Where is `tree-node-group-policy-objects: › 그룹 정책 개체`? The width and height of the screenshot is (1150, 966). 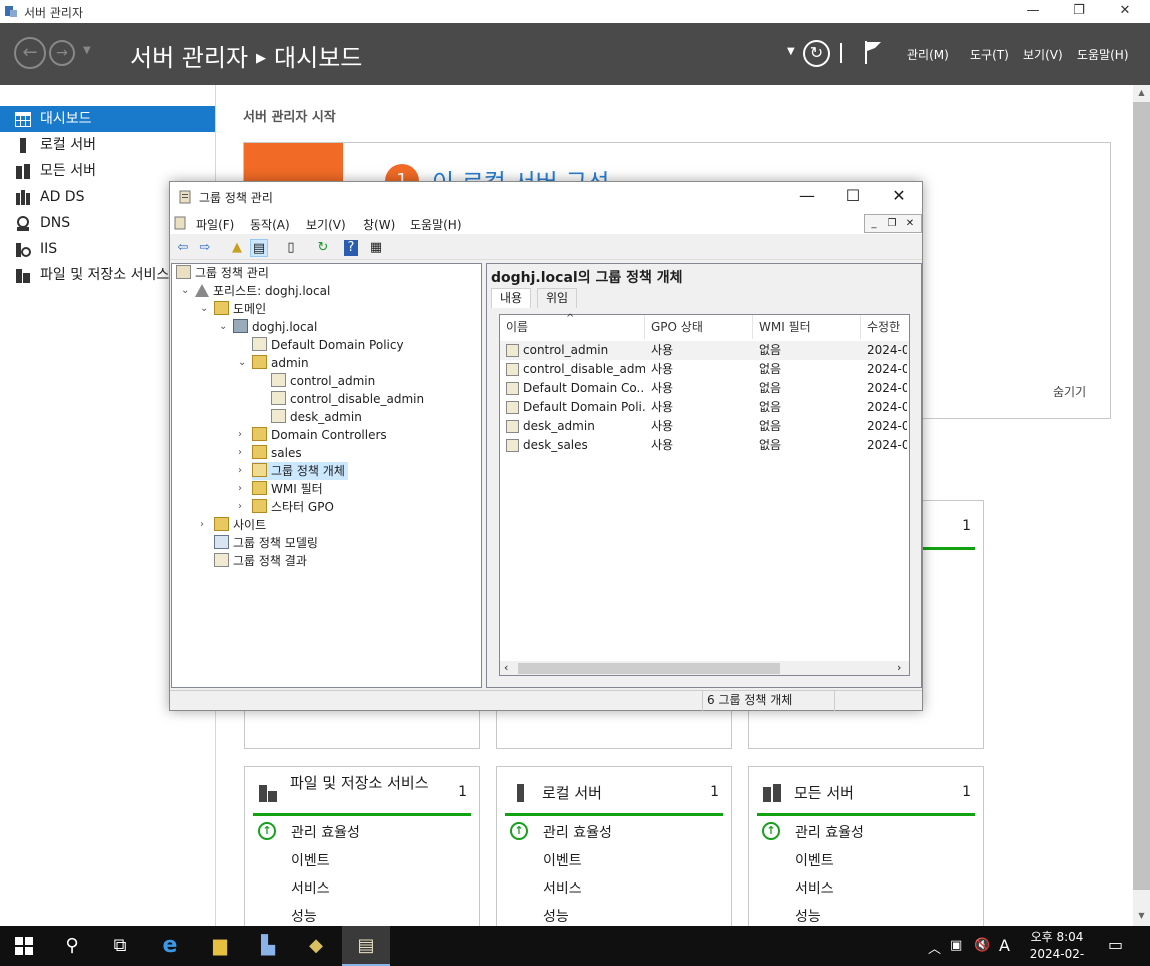 tree-node-group-policy-objects: › 그룹 정책 개체 is located at coordinates (293, 471).